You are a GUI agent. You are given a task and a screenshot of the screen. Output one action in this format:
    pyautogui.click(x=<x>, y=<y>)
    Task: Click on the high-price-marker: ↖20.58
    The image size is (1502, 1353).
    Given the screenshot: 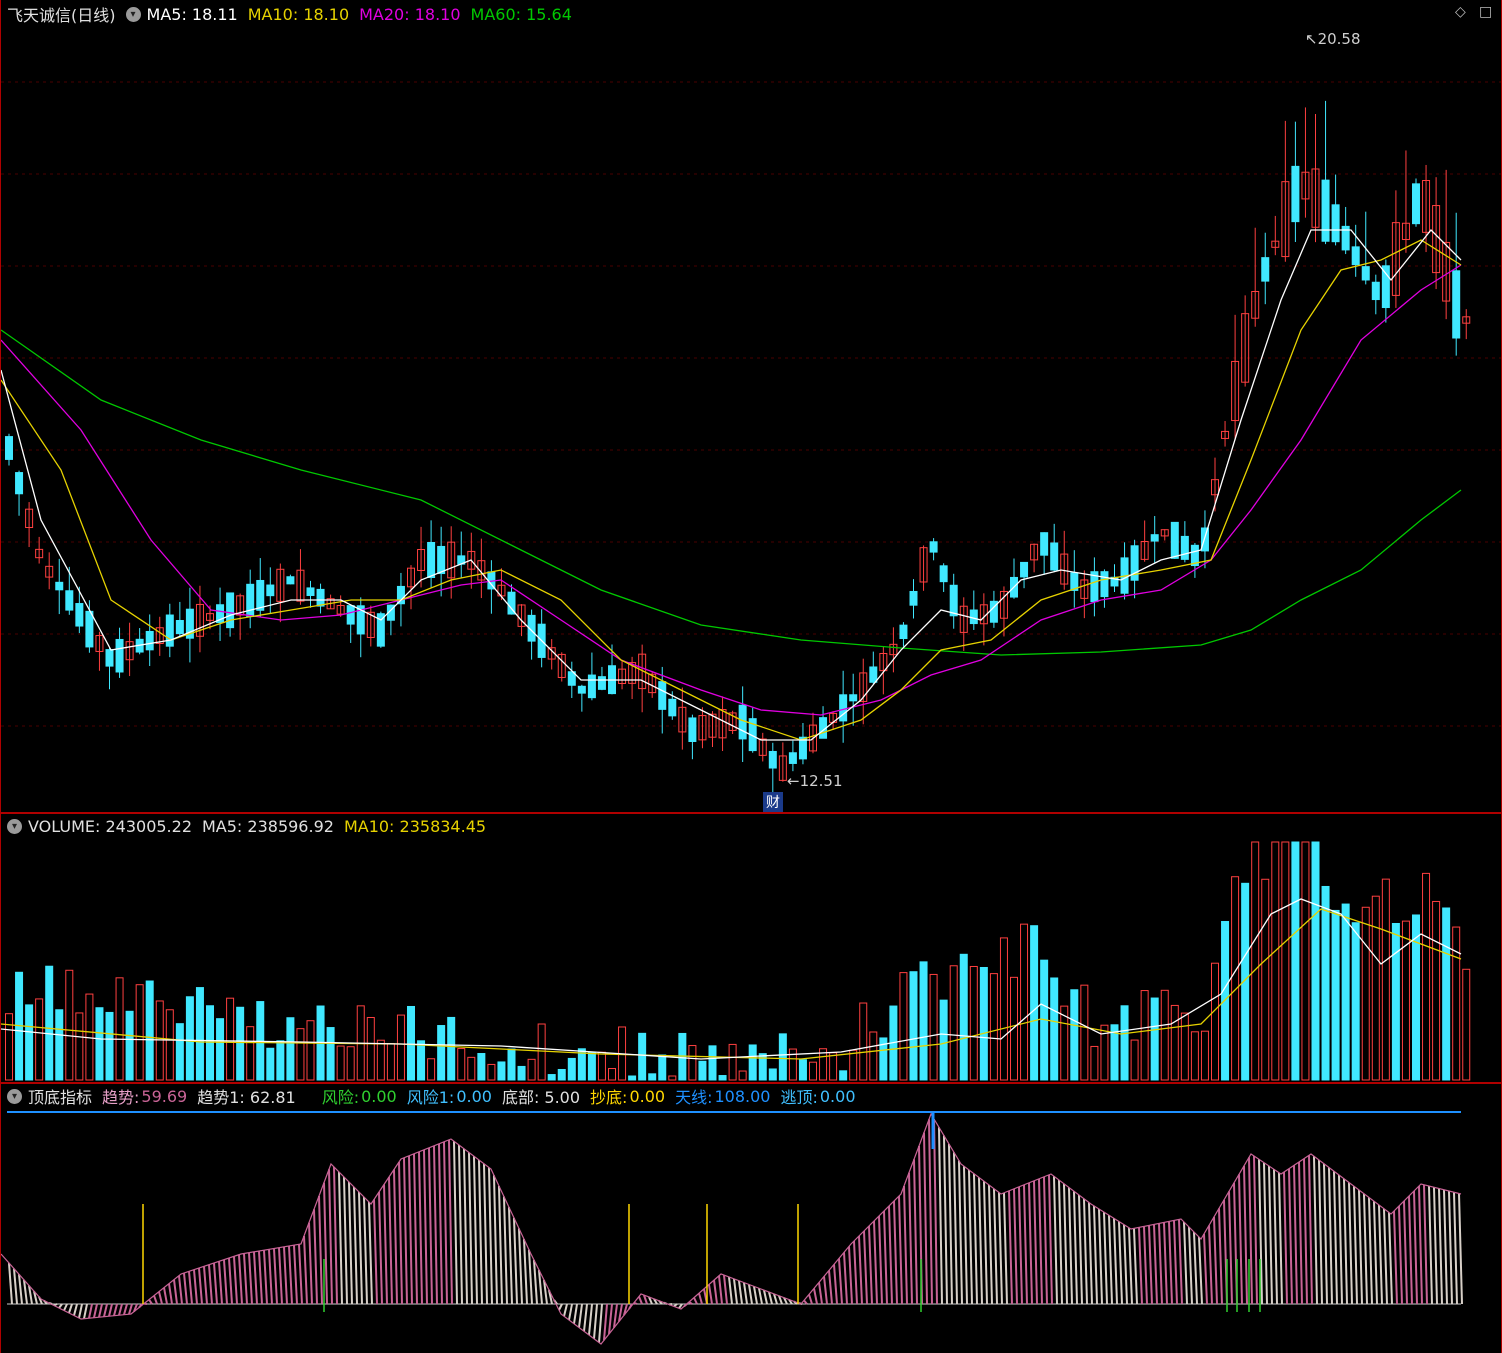 What is the action you would take?
    pyautogui.click(x=1333, y=39)
    